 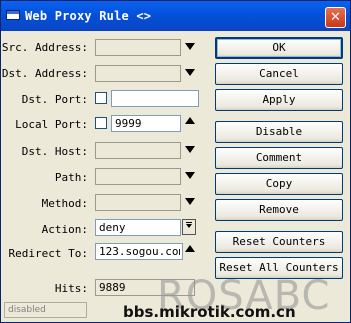 What do you see at coordinates (128, 123) in the screenshot?
I see `local-port-value: 9999` at bounding box center [128, 123].